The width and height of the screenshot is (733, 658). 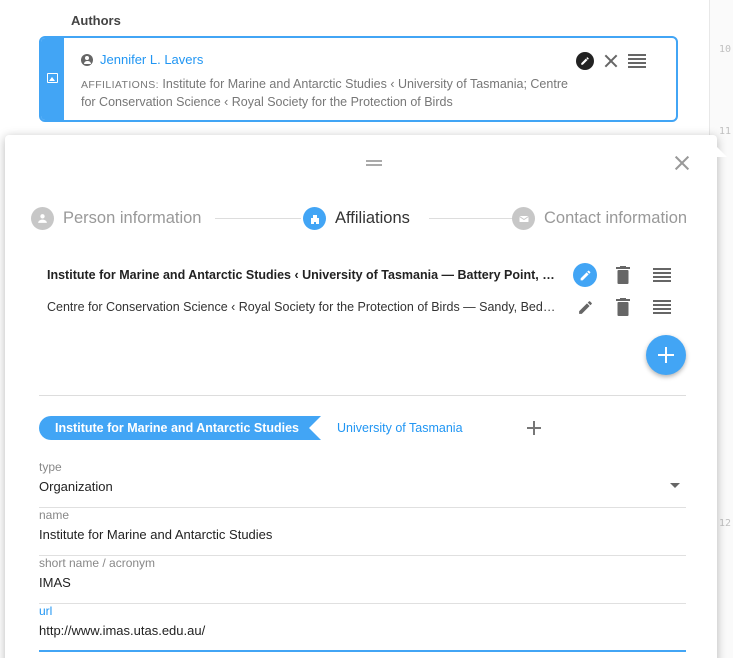 I want to click on mail-icon, so click(x=523, y=218).